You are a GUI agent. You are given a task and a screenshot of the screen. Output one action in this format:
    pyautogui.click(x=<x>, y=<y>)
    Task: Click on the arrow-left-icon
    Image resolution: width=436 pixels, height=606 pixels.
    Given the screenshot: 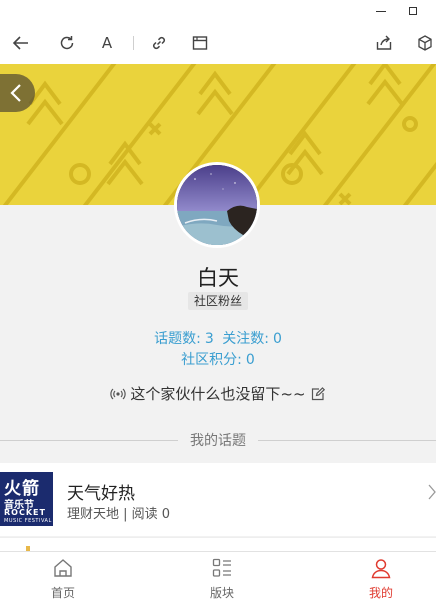 What is the action you would take?
    pyautogui.click(x=20, y=43)
    